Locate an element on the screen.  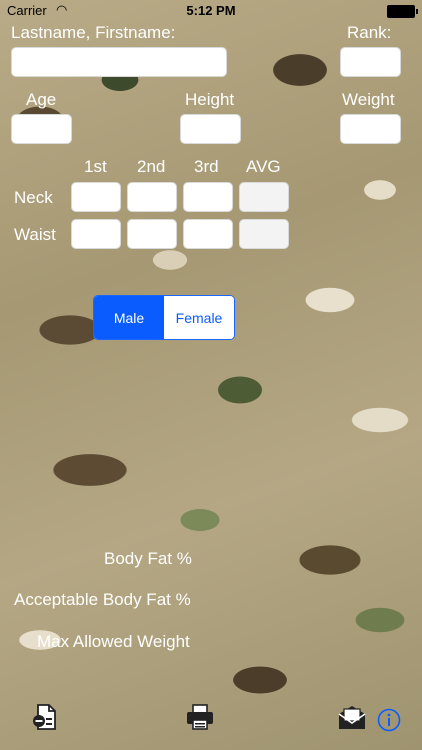
header-1st: 1st is located at coordinates (95, 166).